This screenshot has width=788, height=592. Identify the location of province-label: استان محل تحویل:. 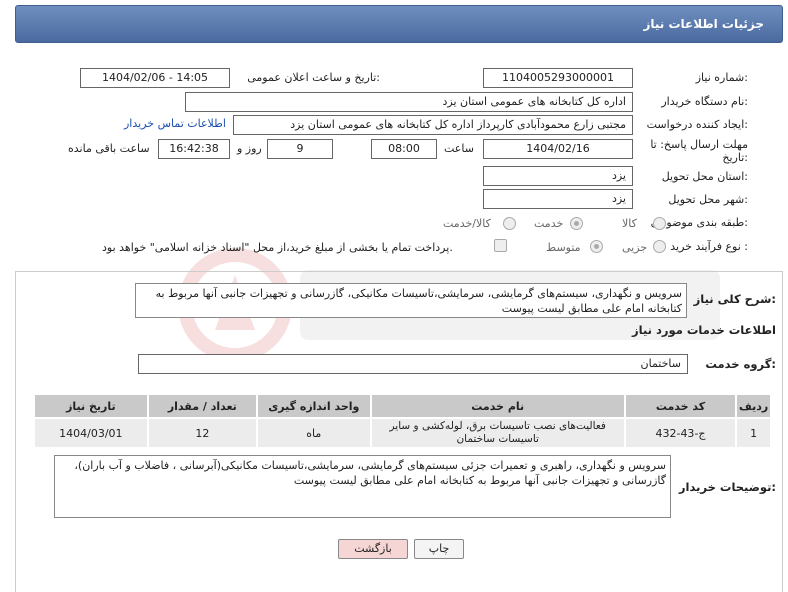
(704, 176).